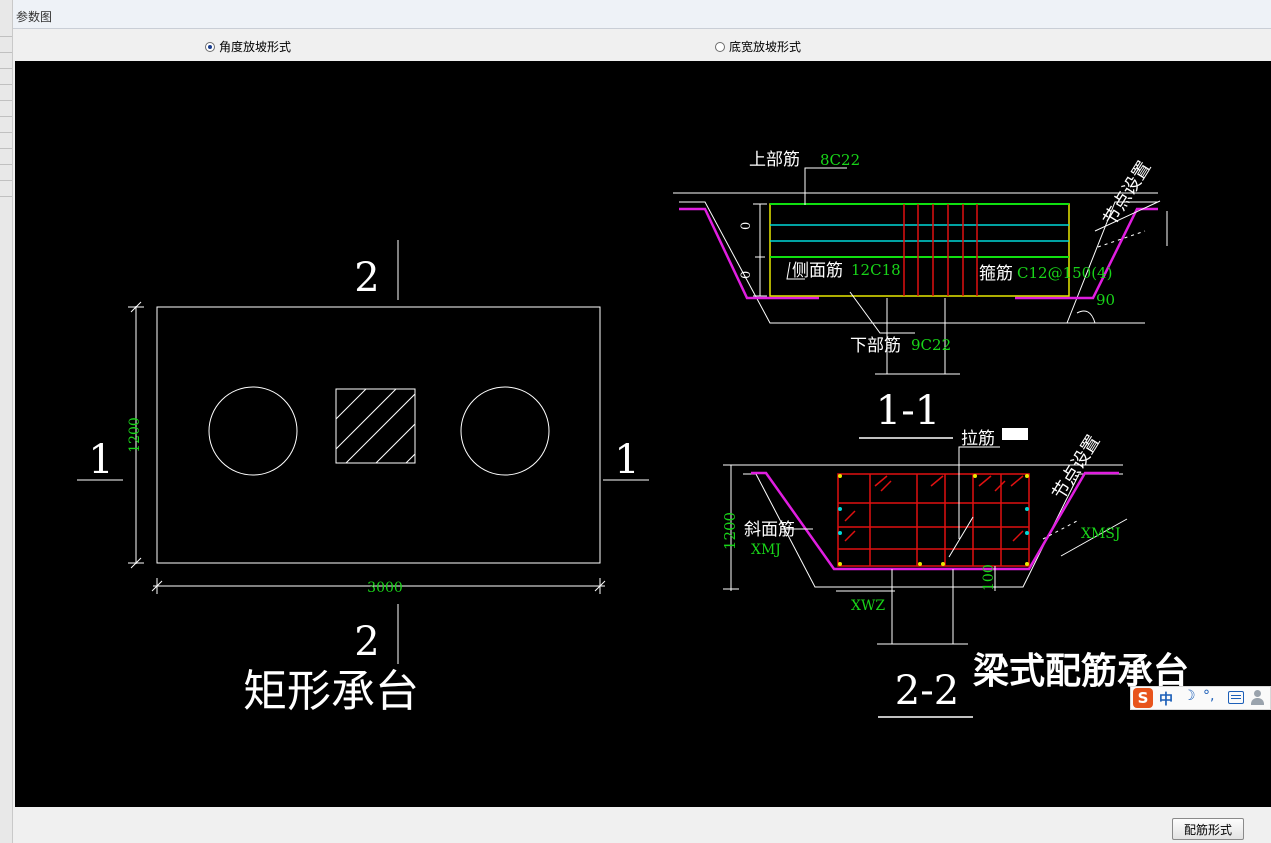  I want to click on s11-stirrup-value: C12@150(4), so click(1064, 273).